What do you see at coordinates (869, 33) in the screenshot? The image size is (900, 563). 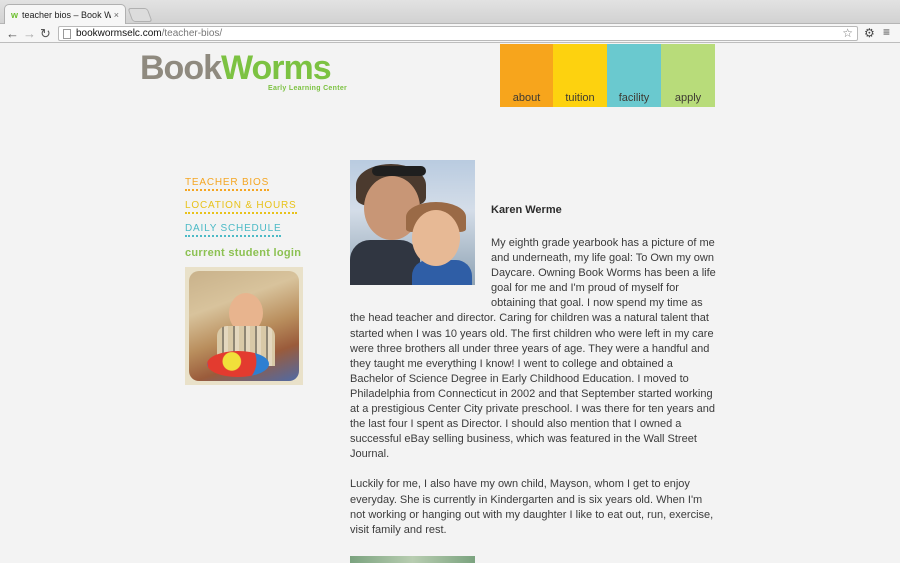 I see `settings-icon: ⚙` at bounding box center [869, 33].